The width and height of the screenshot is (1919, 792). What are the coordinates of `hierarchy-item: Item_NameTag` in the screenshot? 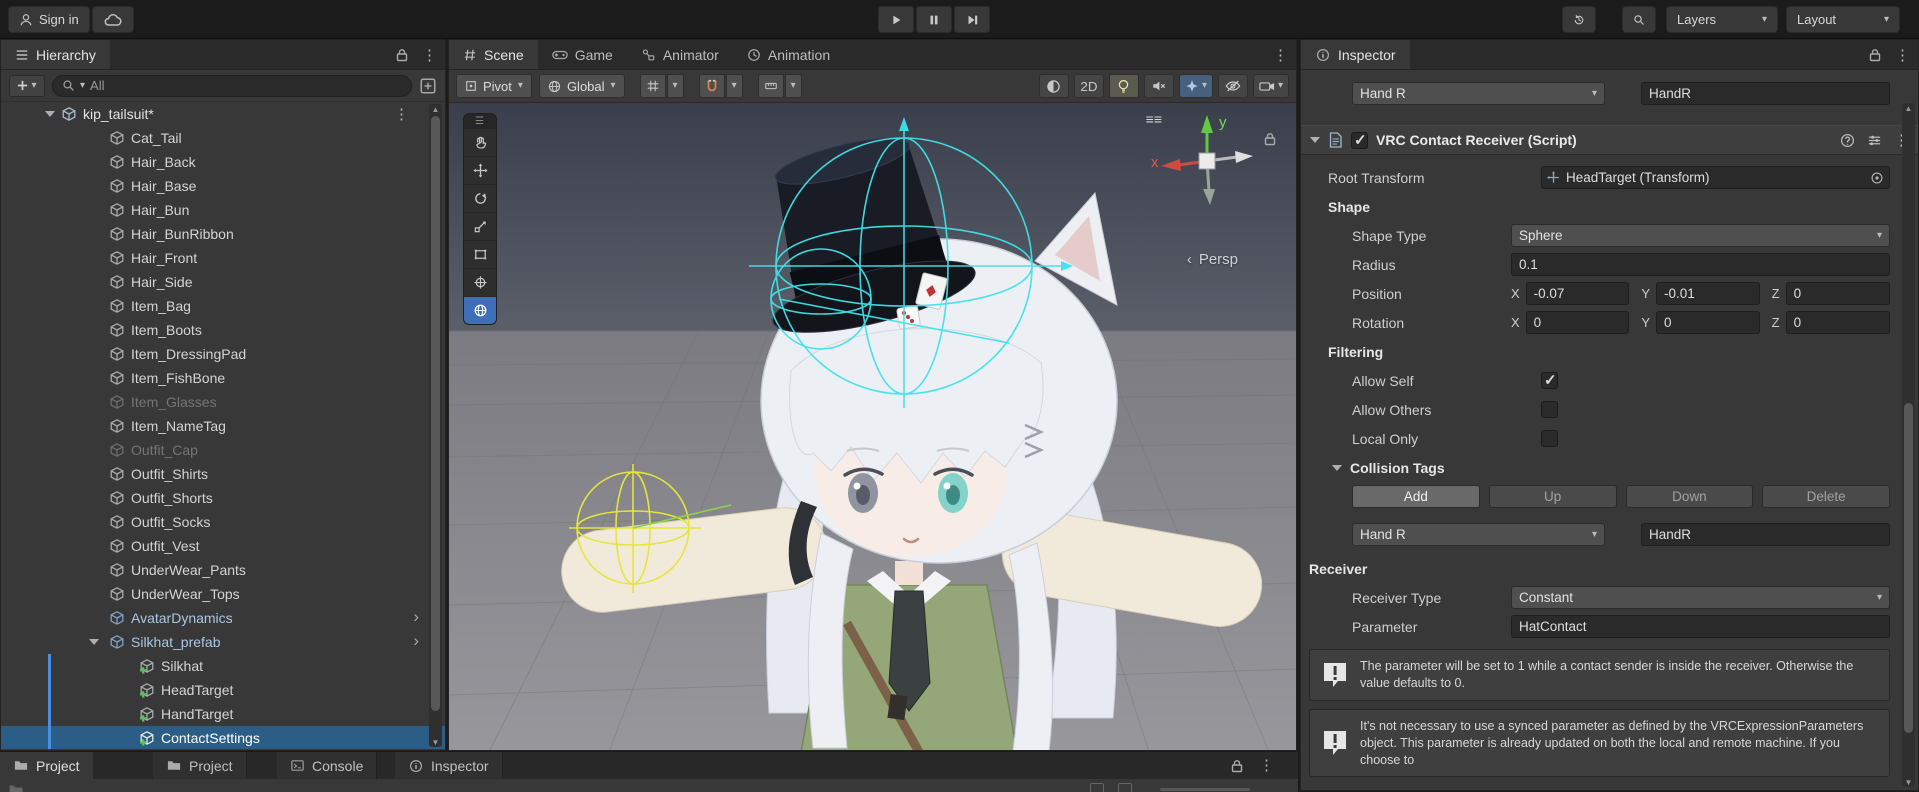 It's located at (223, 426).